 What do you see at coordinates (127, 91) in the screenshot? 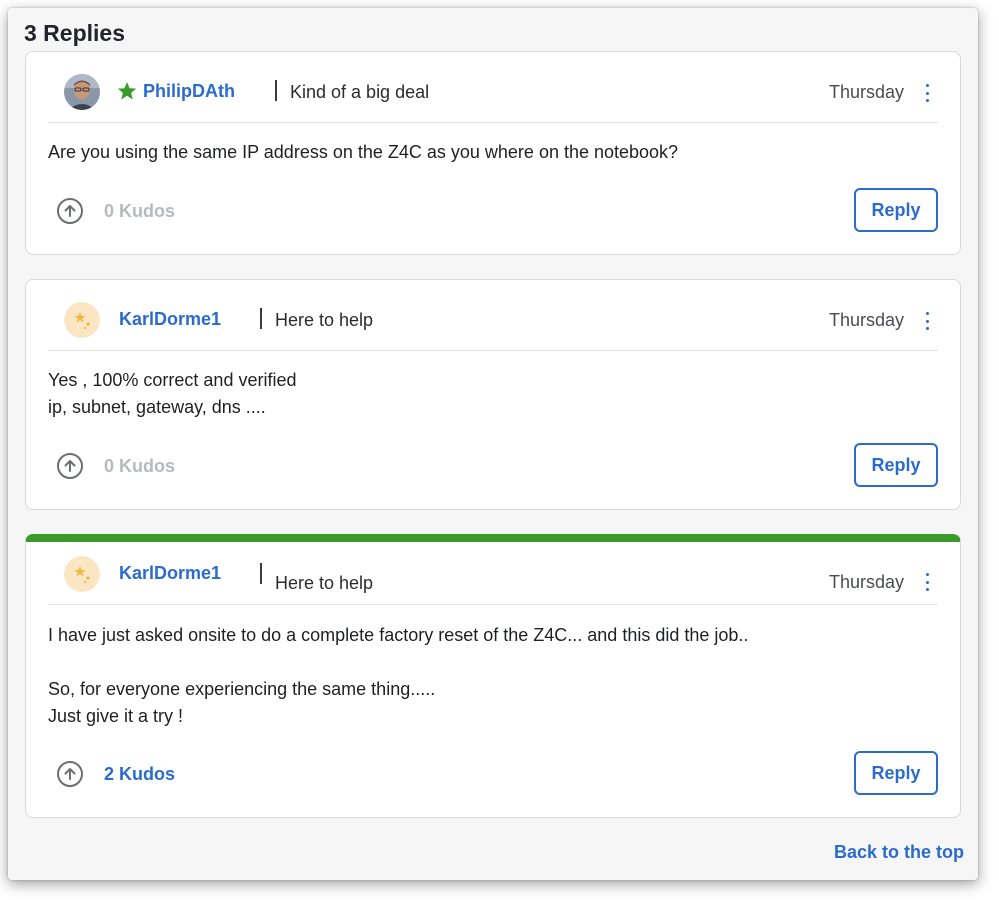
I see `green-star-icon` at bounding box center [127, 91].